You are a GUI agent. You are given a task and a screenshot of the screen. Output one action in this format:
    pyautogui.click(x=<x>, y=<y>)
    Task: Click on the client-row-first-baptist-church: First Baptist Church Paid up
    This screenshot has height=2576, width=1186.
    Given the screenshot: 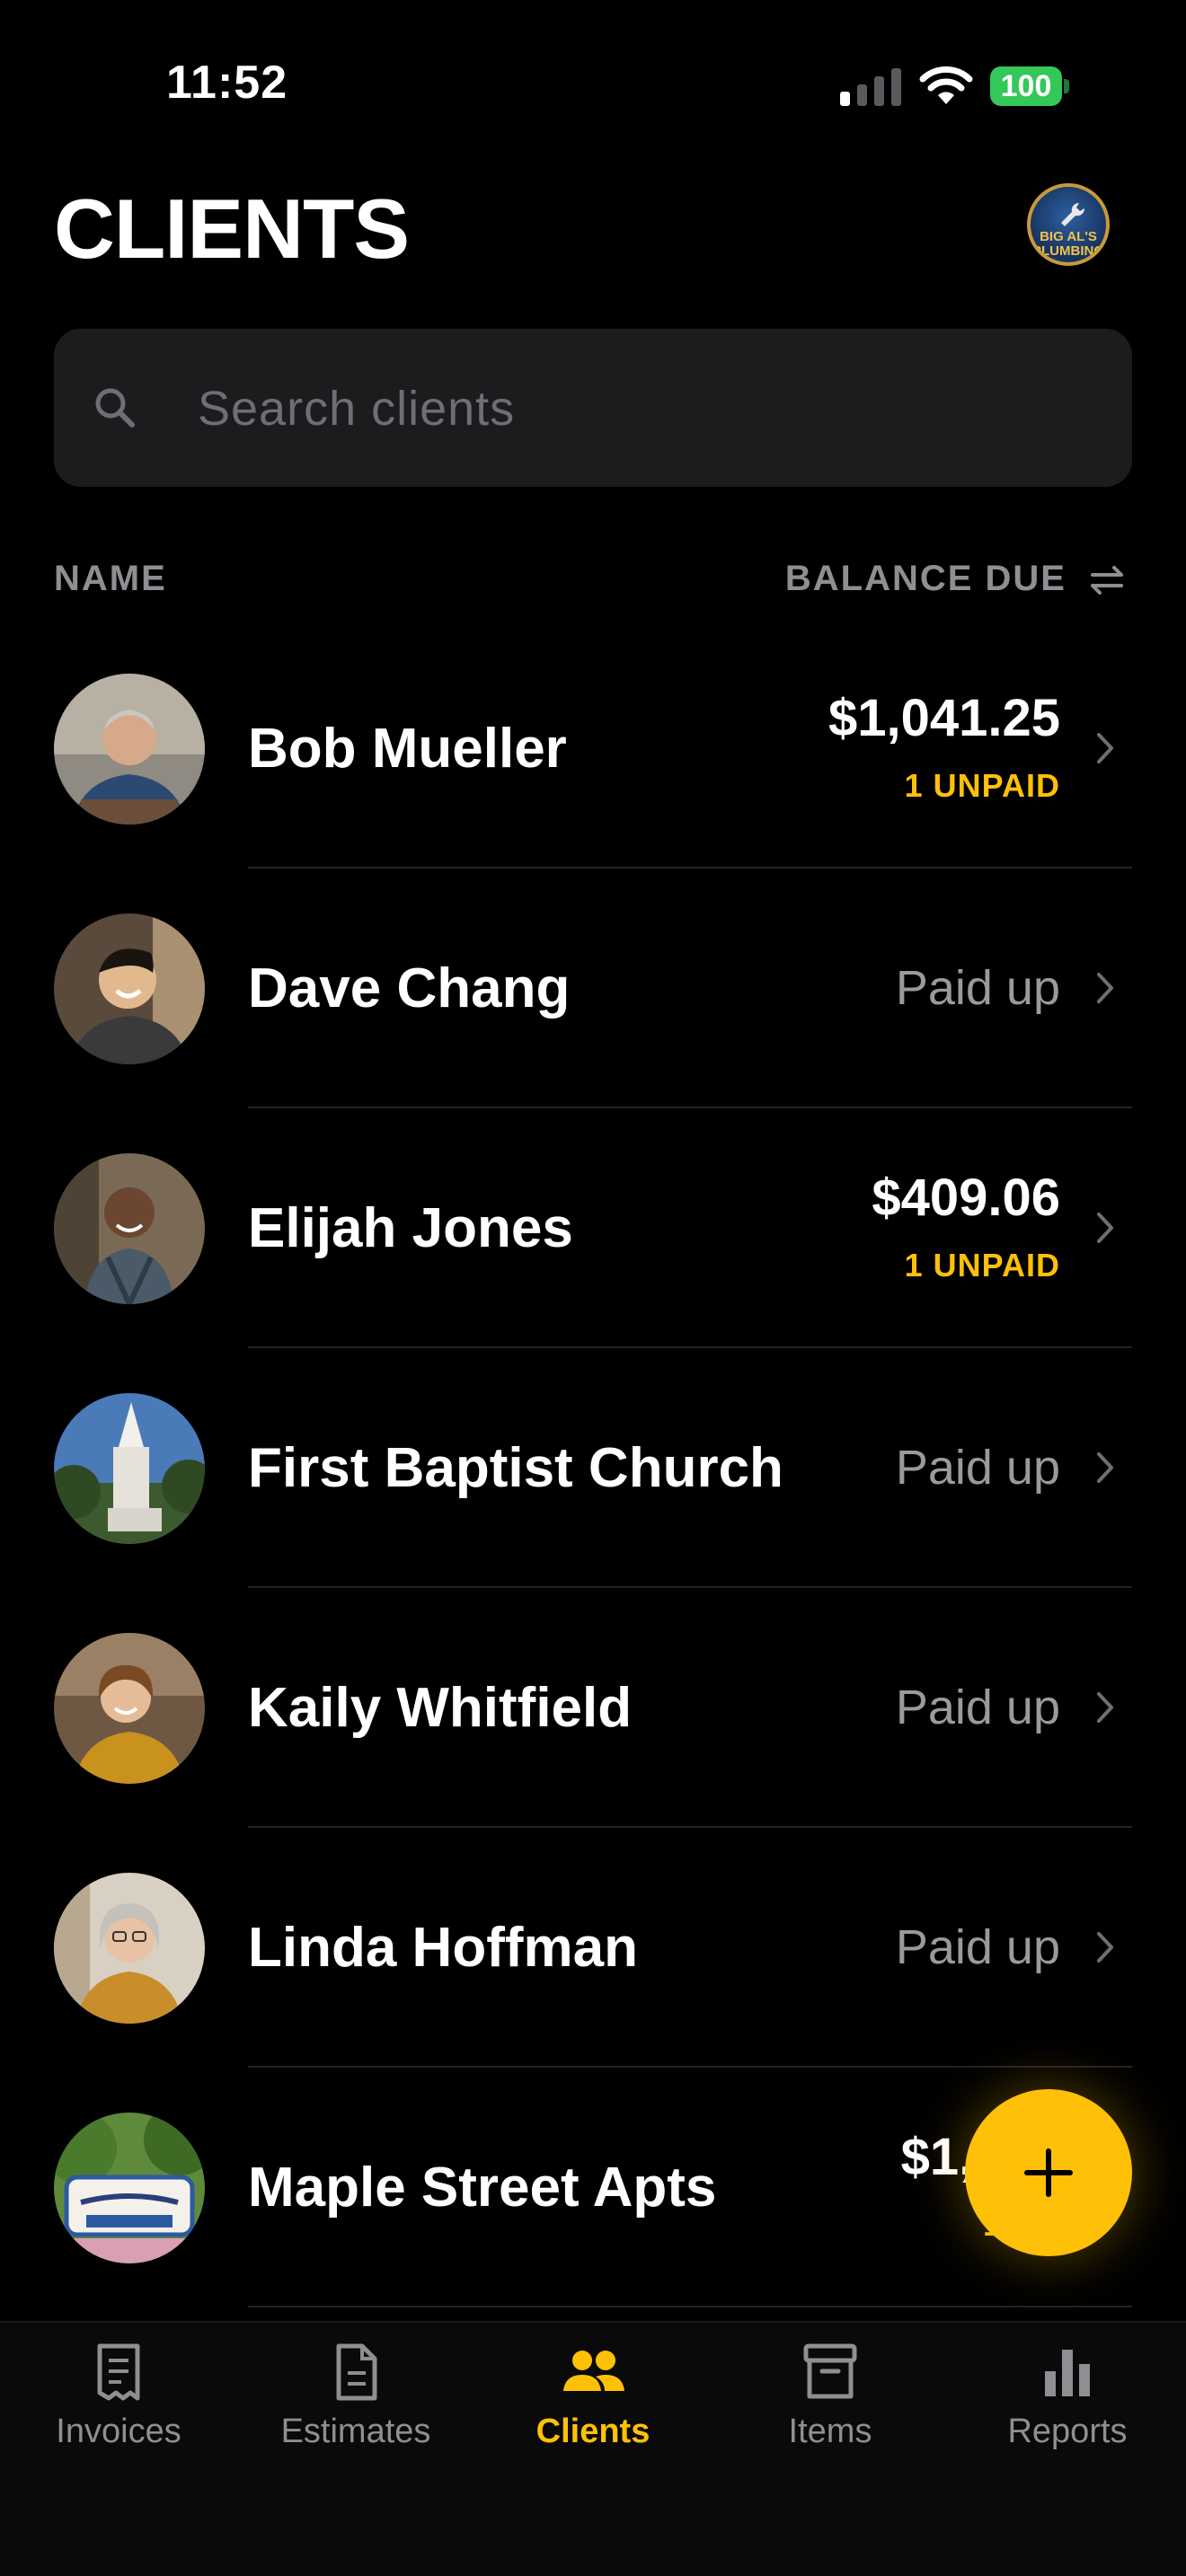 What is the action you would take?
    pyautogui.click(x=593, y=1468)
    